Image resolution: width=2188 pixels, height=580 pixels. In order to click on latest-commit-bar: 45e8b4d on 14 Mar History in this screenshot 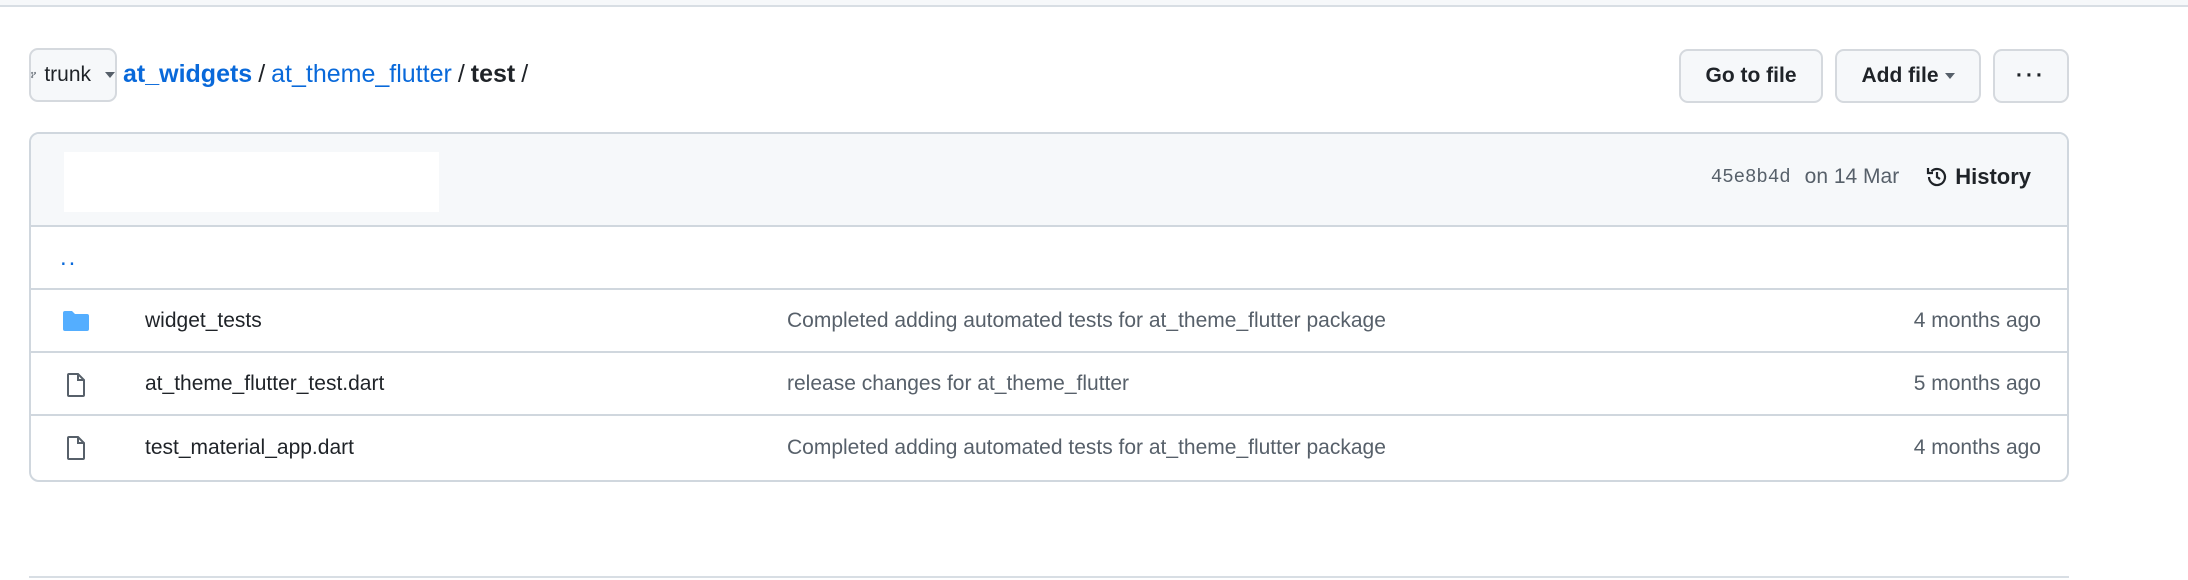, I will do `click(1049, 180)`.